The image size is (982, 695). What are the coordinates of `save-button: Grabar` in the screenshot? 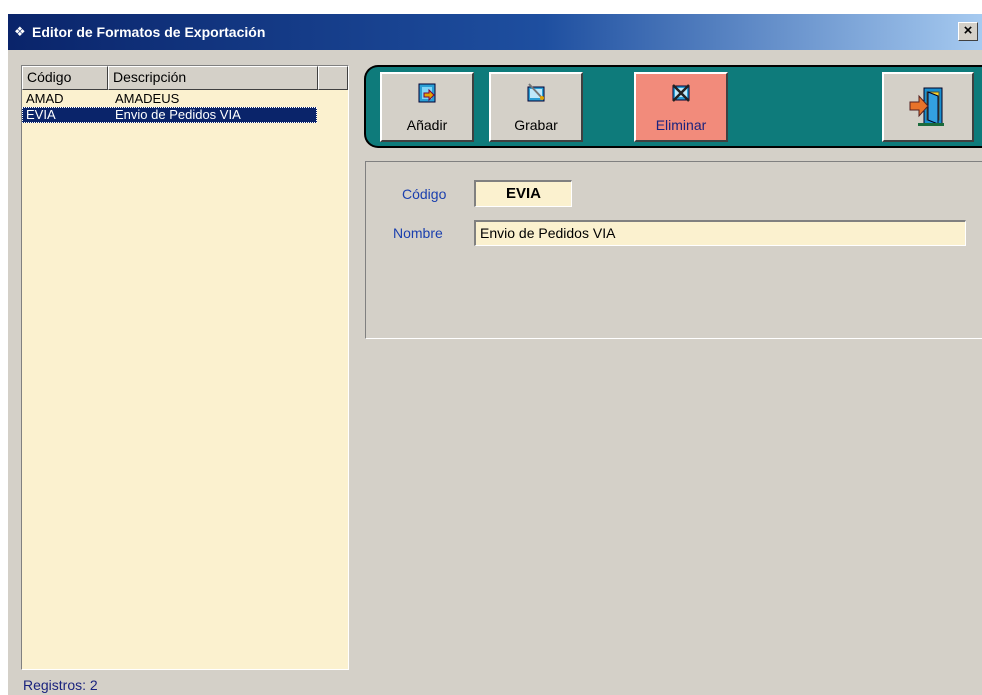 It's located at (536, 107).